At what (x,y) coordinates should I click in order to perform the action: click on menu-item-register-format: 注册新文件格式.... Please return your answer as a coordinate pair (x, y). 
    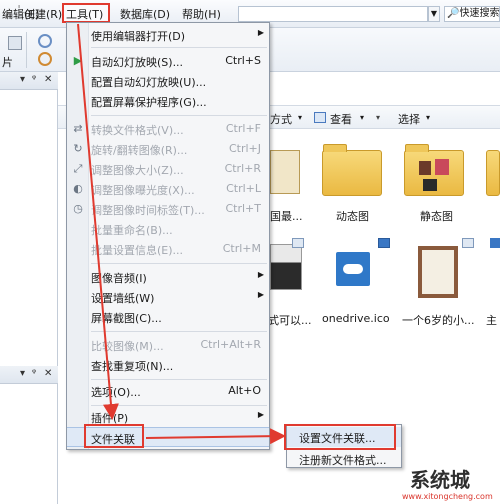
    Looking at the image, I should click on (344, 459).